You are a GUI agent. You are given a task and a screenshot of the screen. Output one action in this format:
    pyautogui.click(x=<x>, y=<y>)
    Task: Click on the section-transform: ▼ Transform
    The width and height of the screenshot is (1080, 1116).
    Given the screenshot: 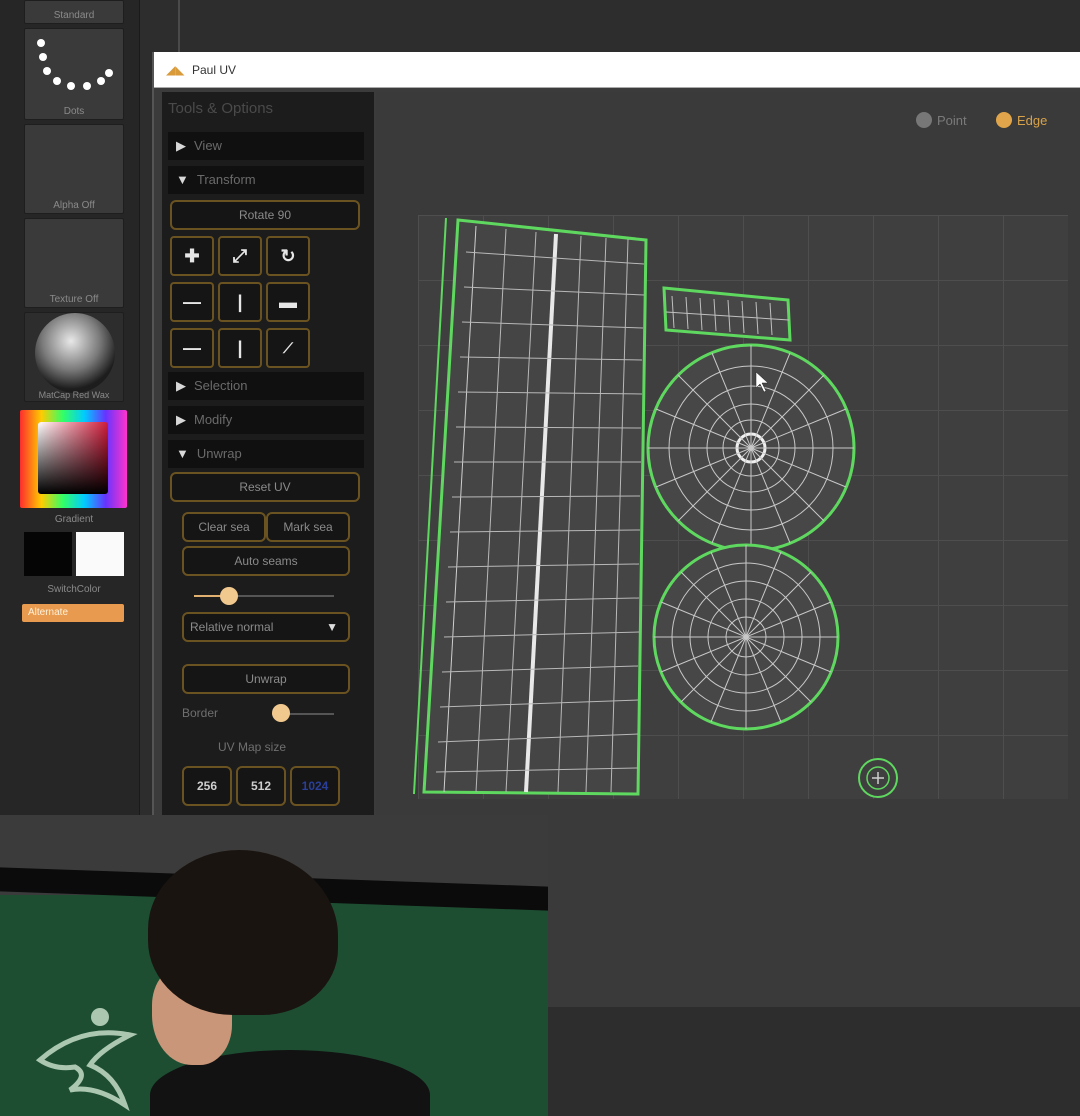 What is the action you would take?
    pyautogui.click(x=266, y=180)
    